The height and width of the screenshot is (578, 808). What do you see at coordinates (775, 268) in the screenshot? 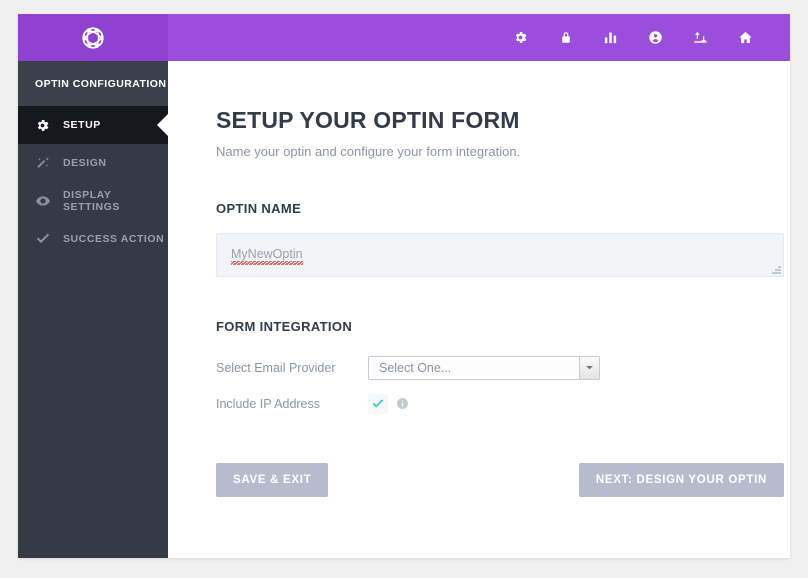
I see `textarea-resize-handle` at bounding box center [775, 268].